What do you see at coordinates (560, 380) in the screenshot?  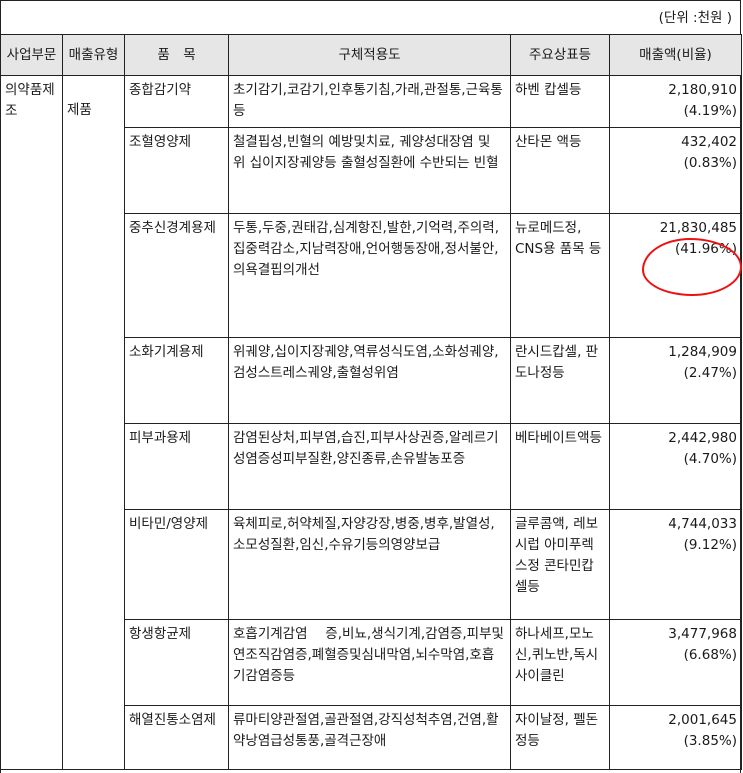 I see `brand-cell: 란시드캅셀, 판도나정등` at bounding box center [560, 380].